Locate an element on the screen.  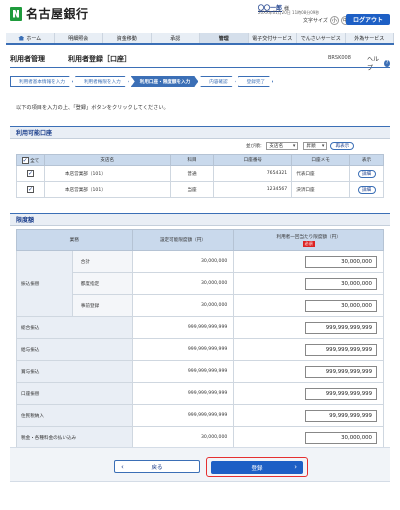
table-row: 住民税納入 999,999,999,999 99,999,999,999 is located at coordinates (200, 415).